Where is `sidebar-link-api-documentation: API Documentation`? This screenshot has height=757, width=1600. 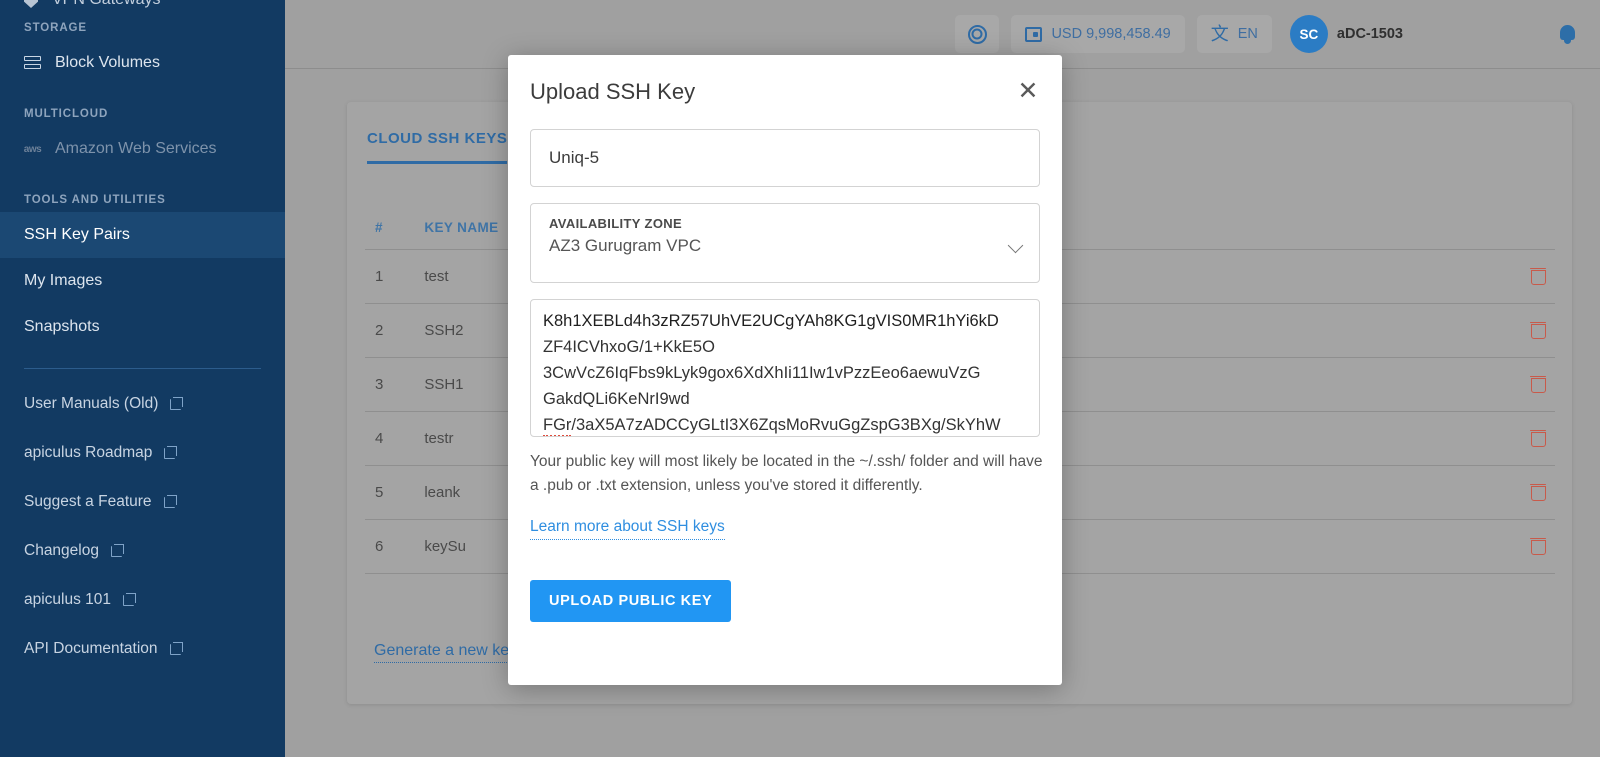 sidebar-link-api-documentation: API Documentation is located at coordinates (142, 648).